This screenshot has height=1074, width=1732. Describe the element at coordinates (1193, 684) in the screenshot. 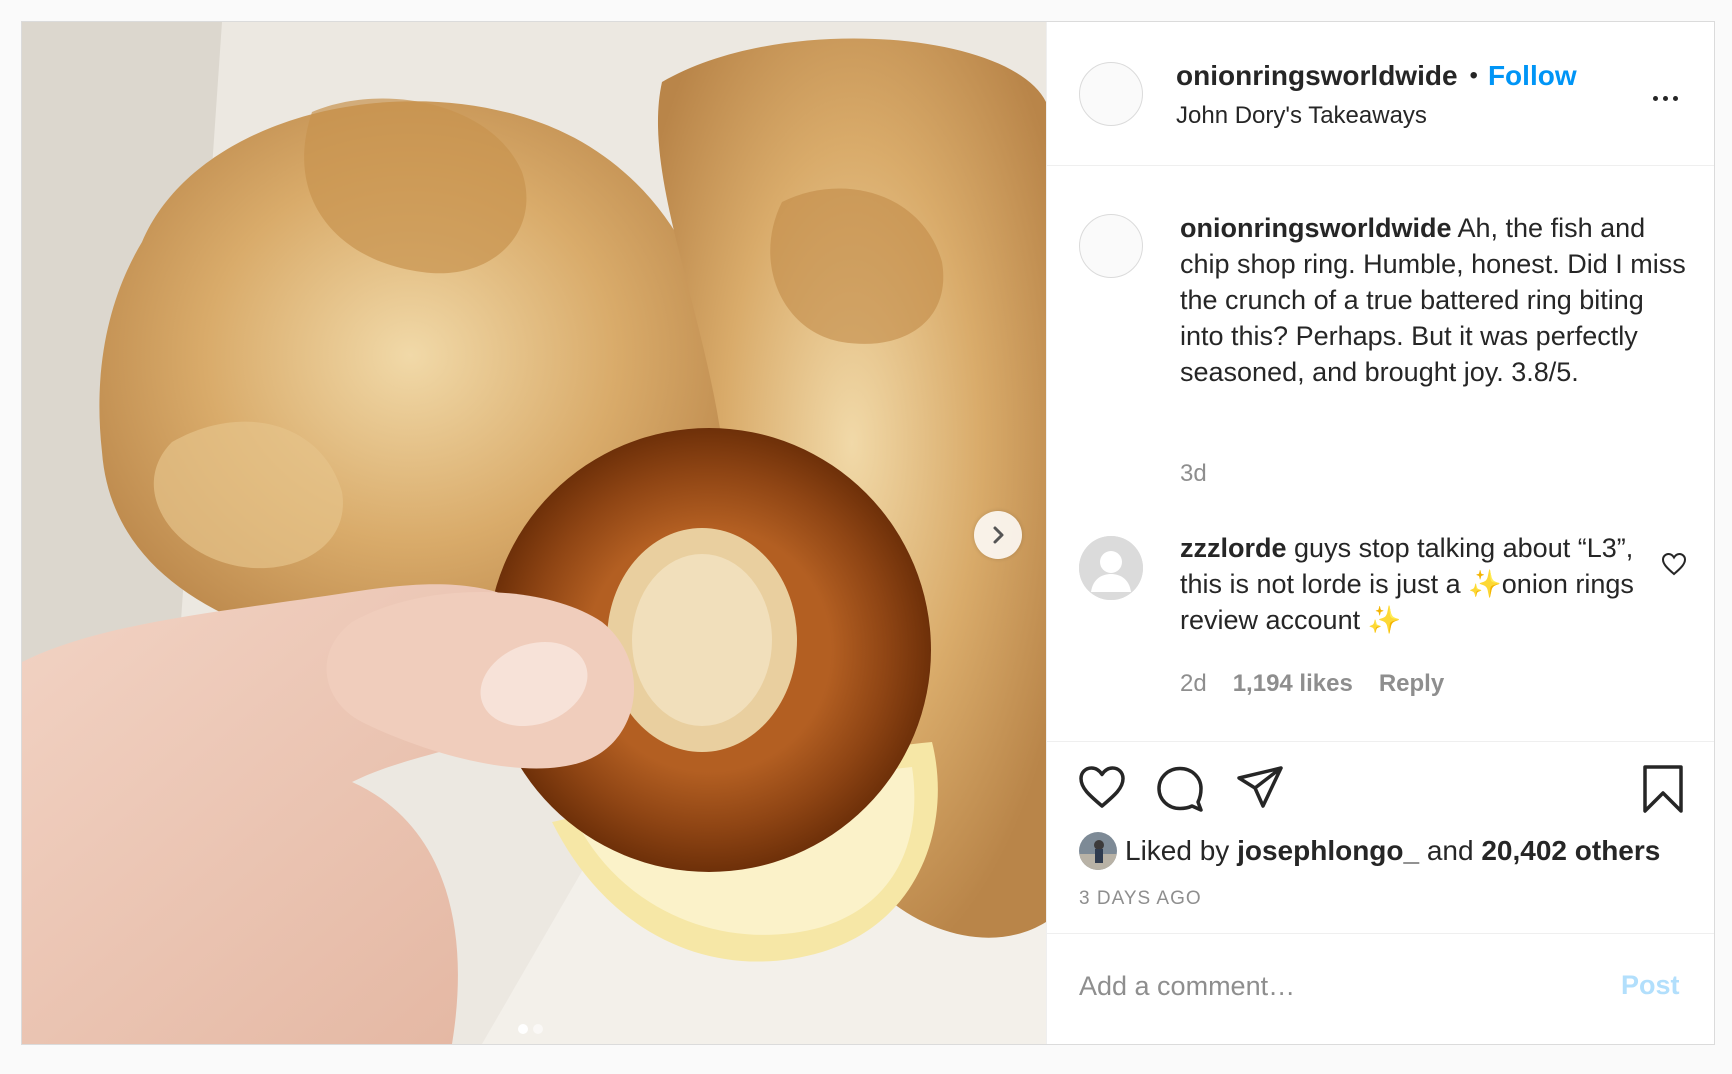

I see `comment-time: 2d` at that location.